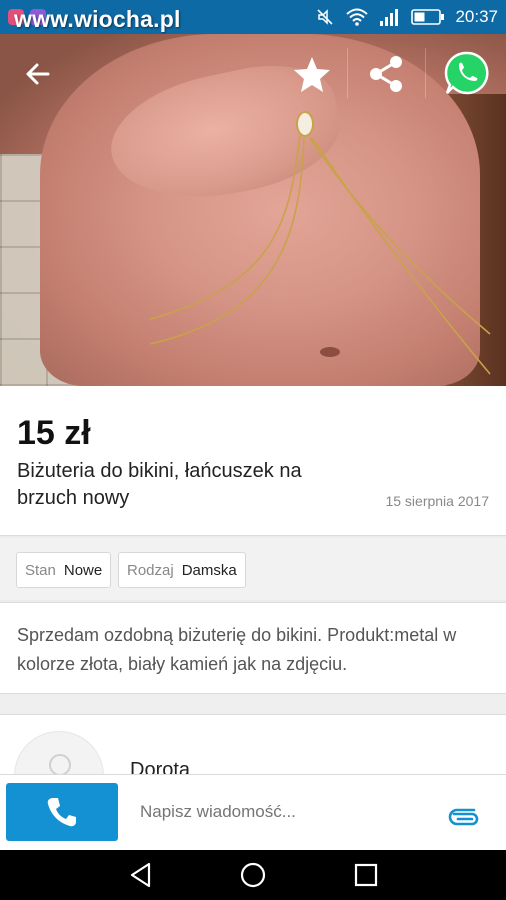  I want to click on whatsapp-icon, so click(466, 73).